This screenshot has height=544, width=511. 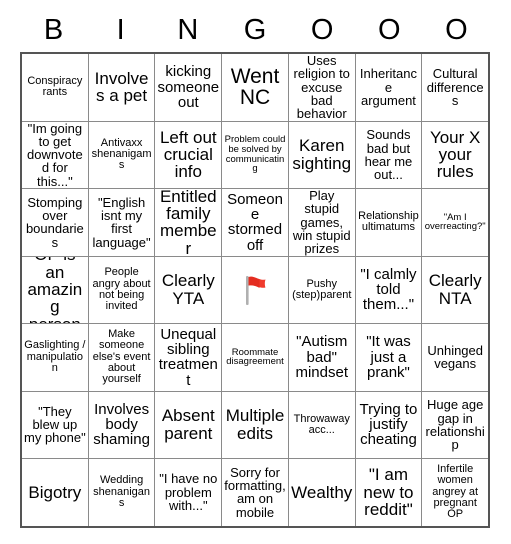 I want to click on bingo-cell-label: Pushy (step)parent, so click(x=322, y=289).